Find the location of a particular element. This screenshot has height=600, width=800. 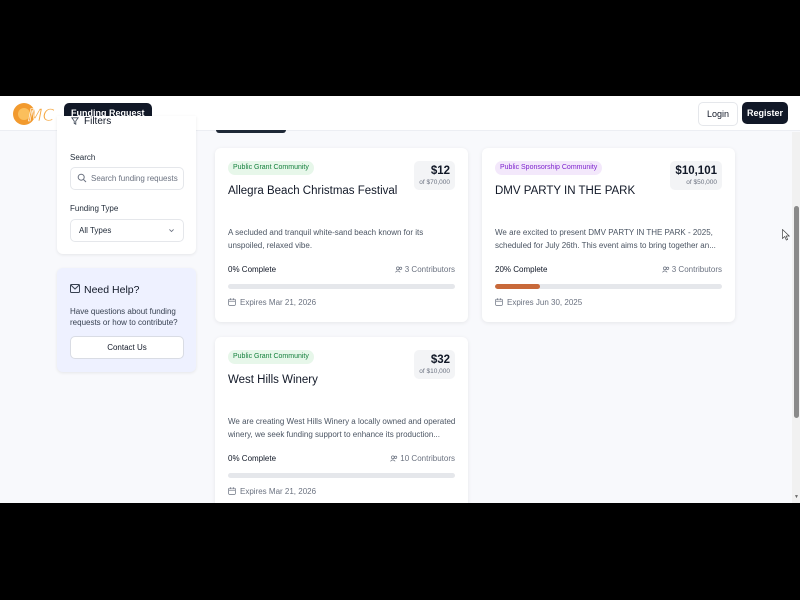

contributors-text: 10 Contributors is located at coordinates (427, 458).